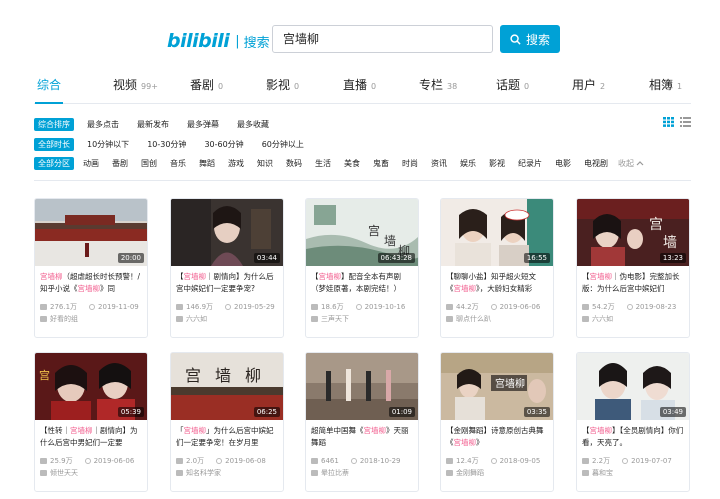 The width and height of the screenshot is (720, 499). What do you see at coordinates (362, 232) in the screenshot?
I see `video-thumbnail: 宫 墙 柳 06:43:28` at bounding box center [362, 232].